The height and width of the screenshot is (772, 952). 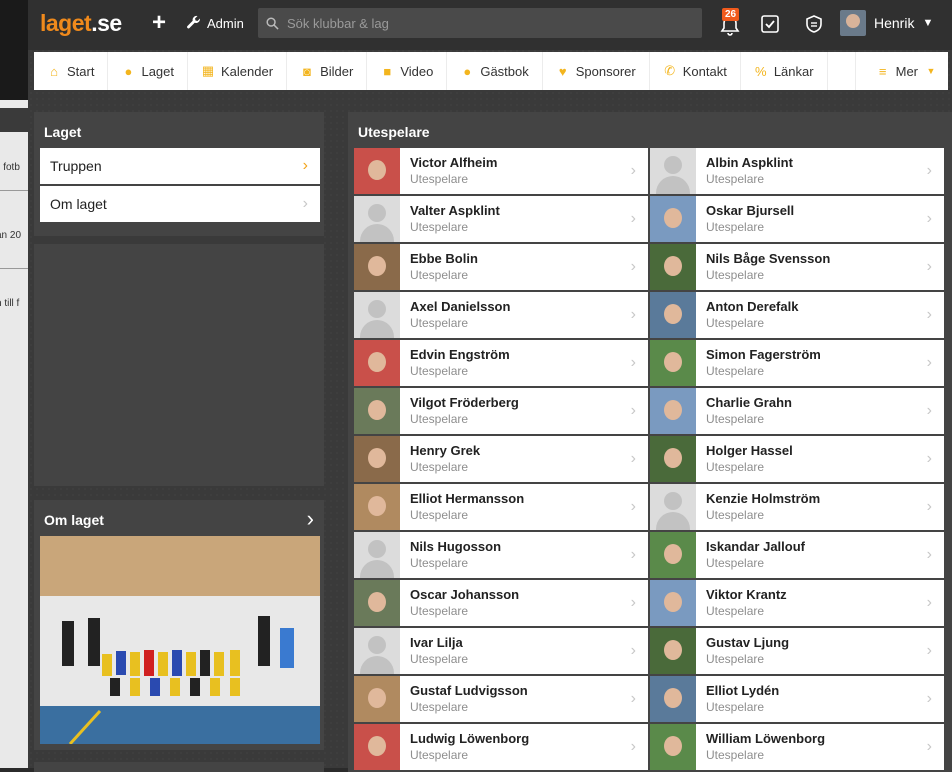 I want to click on sidebar-item-truppen: Truppen ›, so click(x=180, y=166).